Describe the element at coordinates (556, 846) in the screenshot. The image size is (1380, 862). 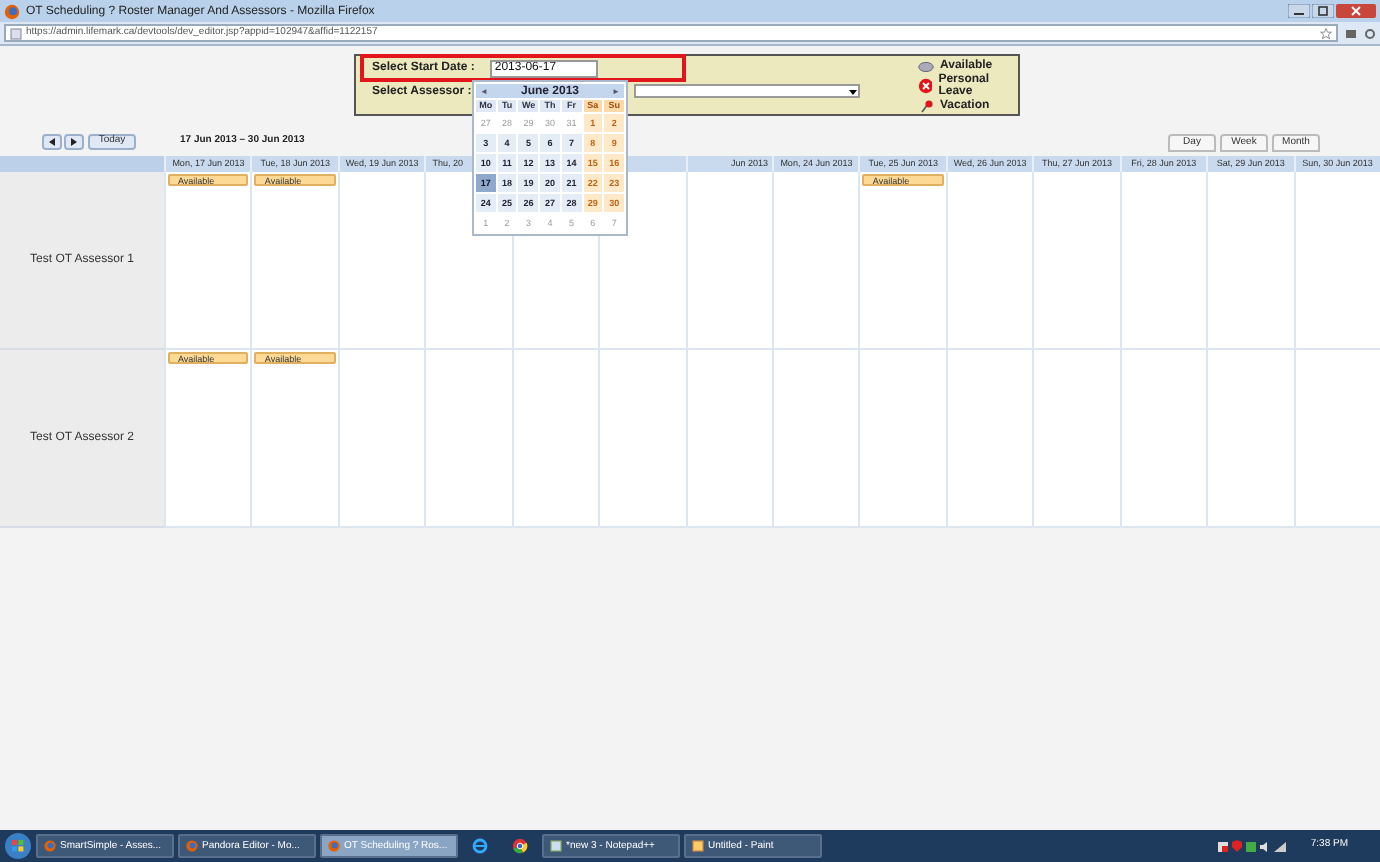
I see `notepad-icon` at that location.